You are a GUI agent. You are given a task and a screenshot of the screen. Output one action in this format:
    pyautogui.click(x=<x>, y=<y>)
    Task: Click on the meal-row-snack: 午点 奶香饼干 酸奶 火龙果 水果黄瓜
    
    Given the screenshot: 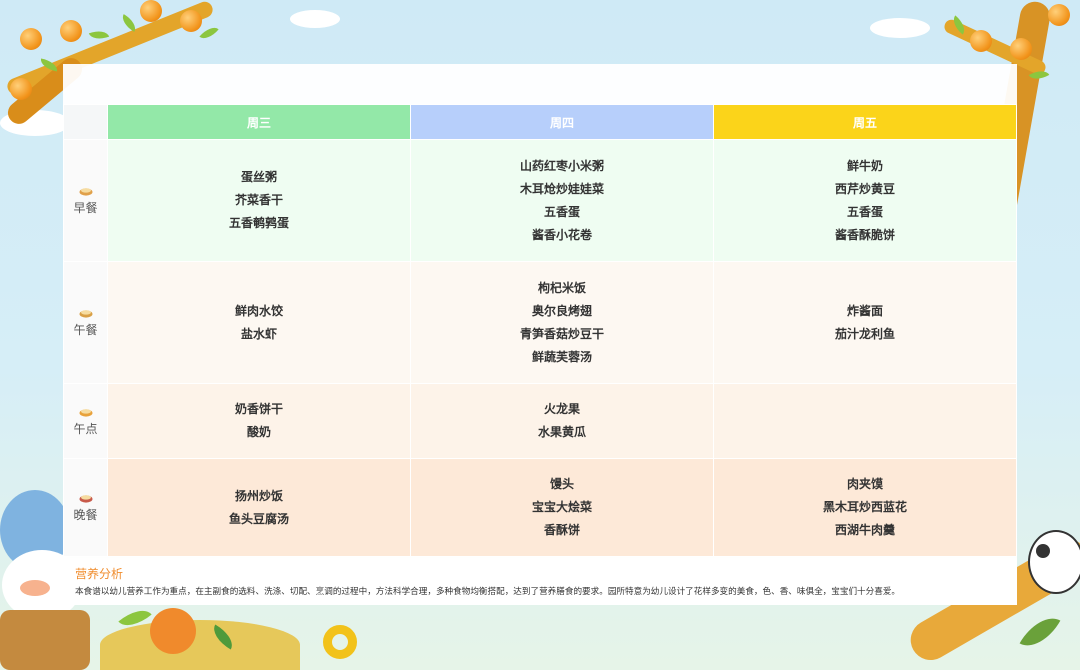 What is the action you would take?
    pyautogui.click(x=540, y=421)
    